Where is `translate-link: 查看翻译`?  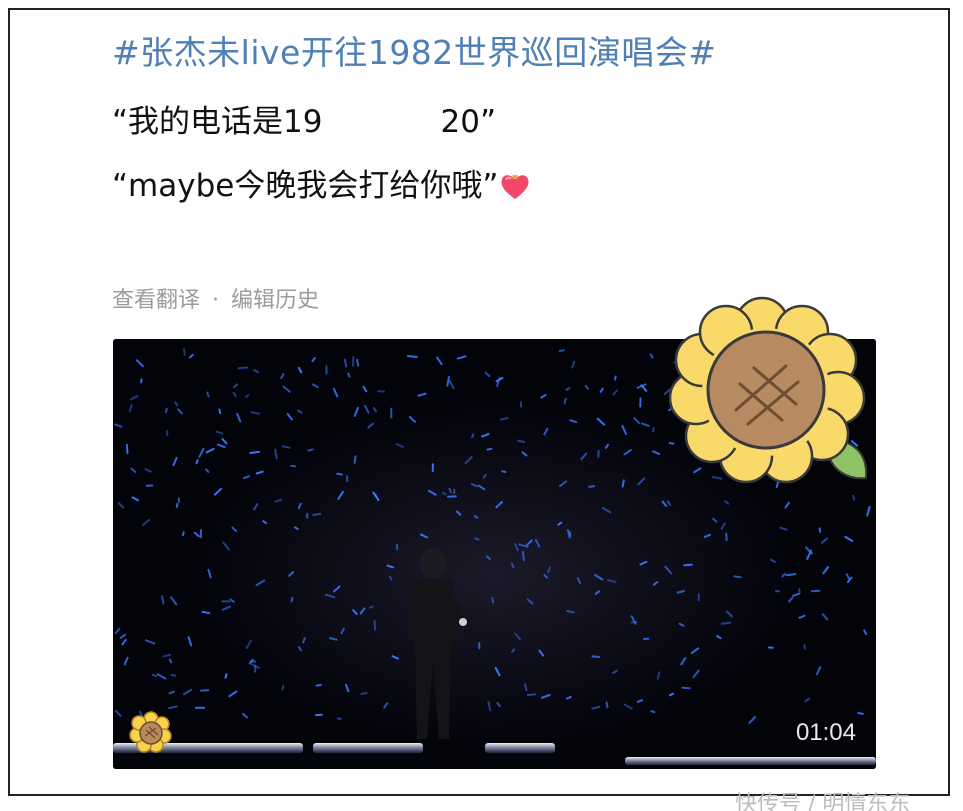 translate-link: 查看翻译 is located at coordinates (156, 300).